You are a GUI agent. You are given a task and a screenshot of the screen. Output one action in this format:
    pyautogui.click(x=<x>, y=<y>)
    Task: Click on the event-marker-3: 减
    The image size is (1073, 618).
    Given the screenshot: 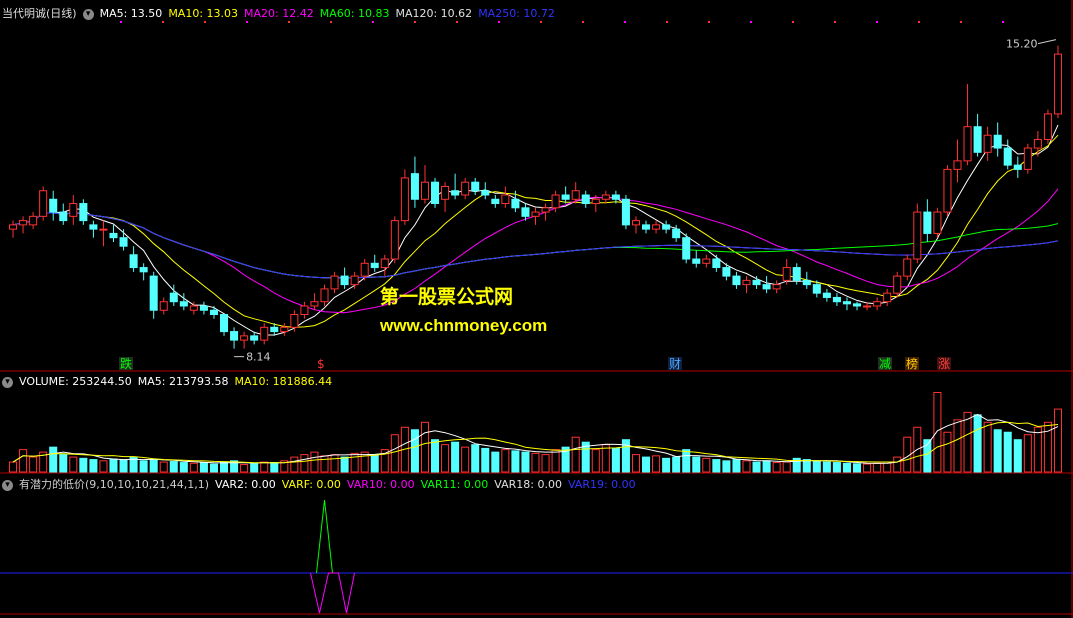 What is the action you would take?
    pyautogui.click(x=885, y=364)
    